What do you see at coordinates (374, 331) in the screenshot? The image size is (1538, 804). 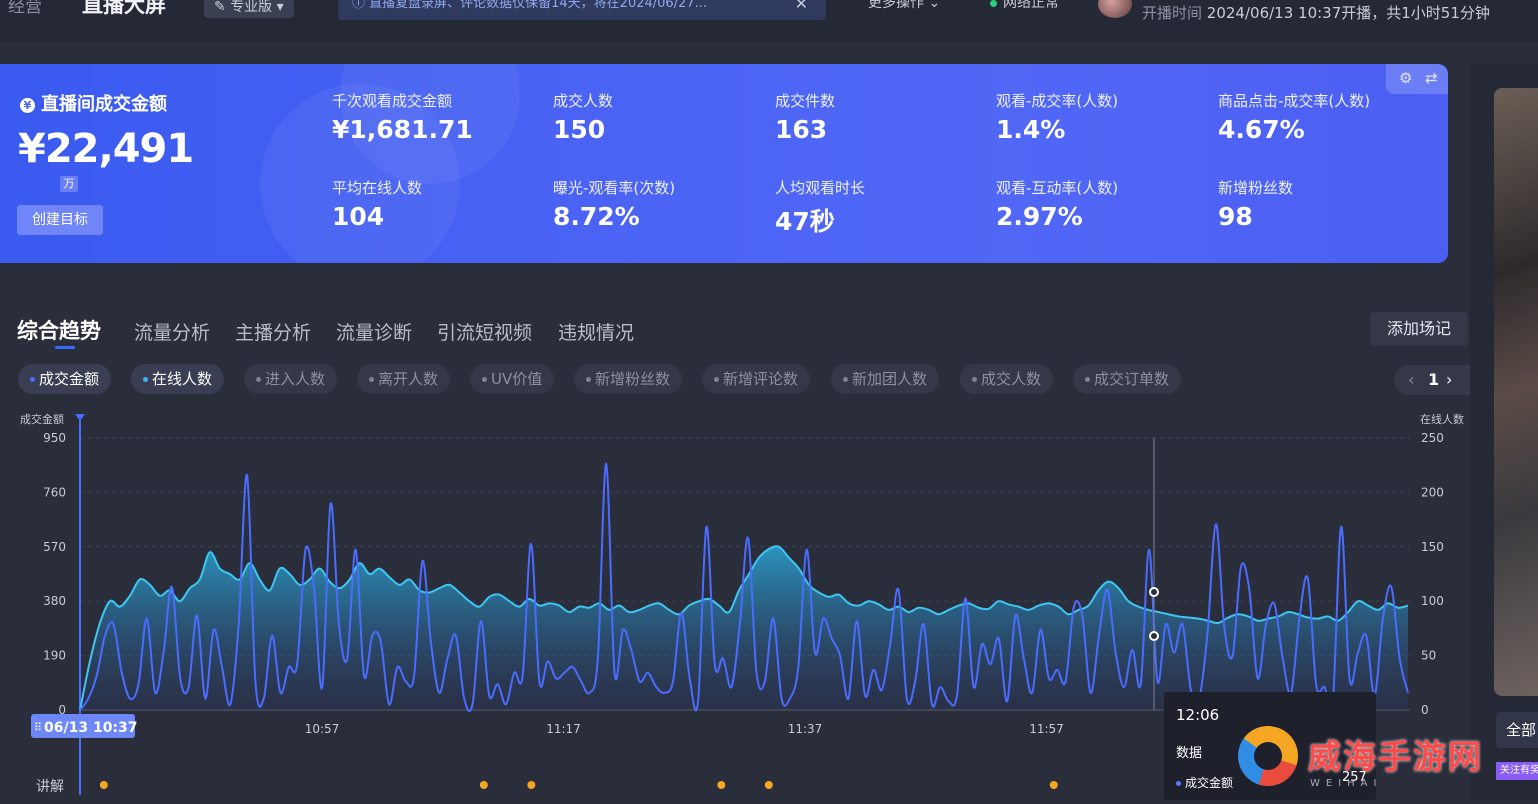 I see `tab-diagnosis: 流量诊断` at bounding box center [374, 331].